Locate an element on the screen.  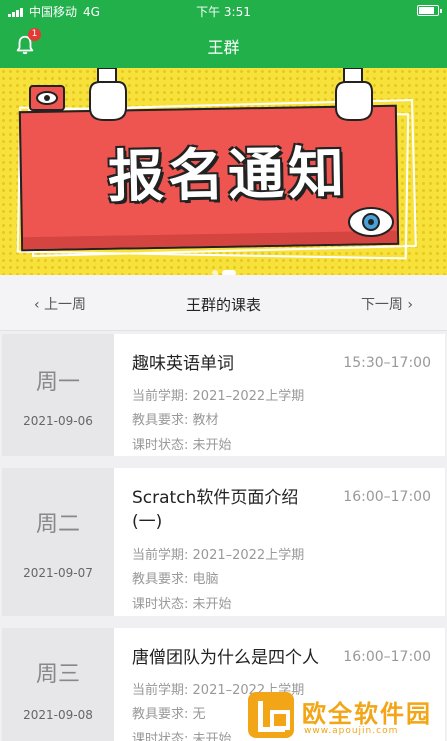
equipment-row: 教具要求: 无 is located at coordinates (169, 712).